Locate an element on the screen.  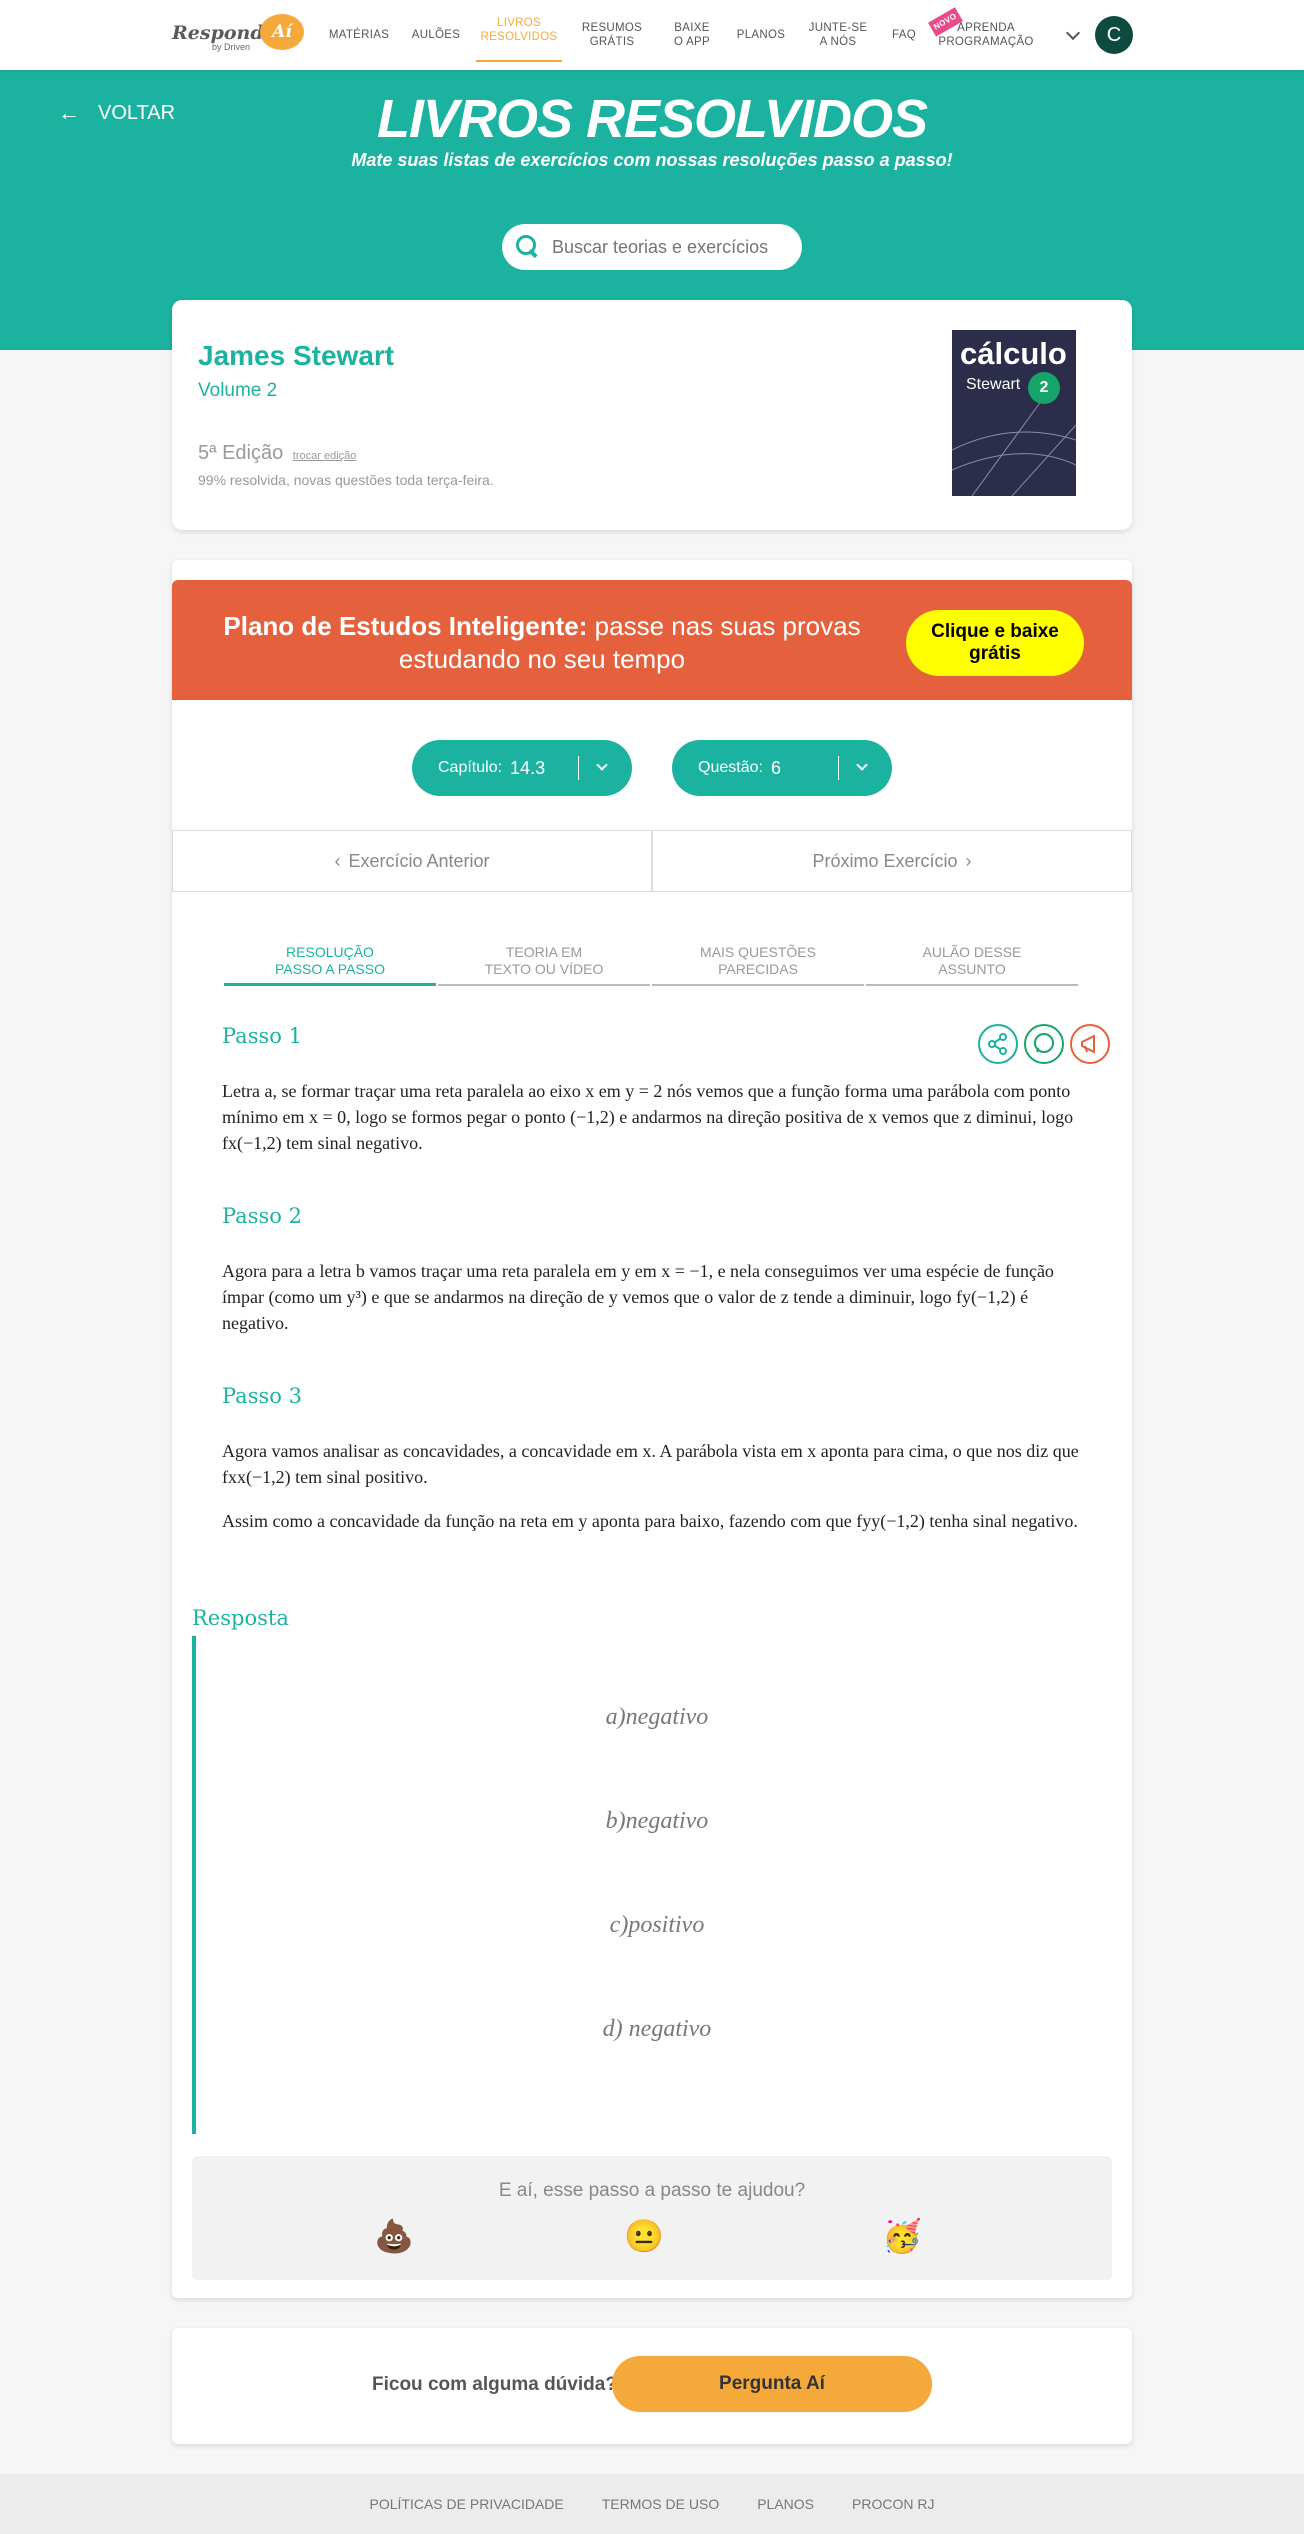
nav-aprenda-programacao: NOVO APRENDA PROGRAMAÇÃO is located at coordinates (983, 35).